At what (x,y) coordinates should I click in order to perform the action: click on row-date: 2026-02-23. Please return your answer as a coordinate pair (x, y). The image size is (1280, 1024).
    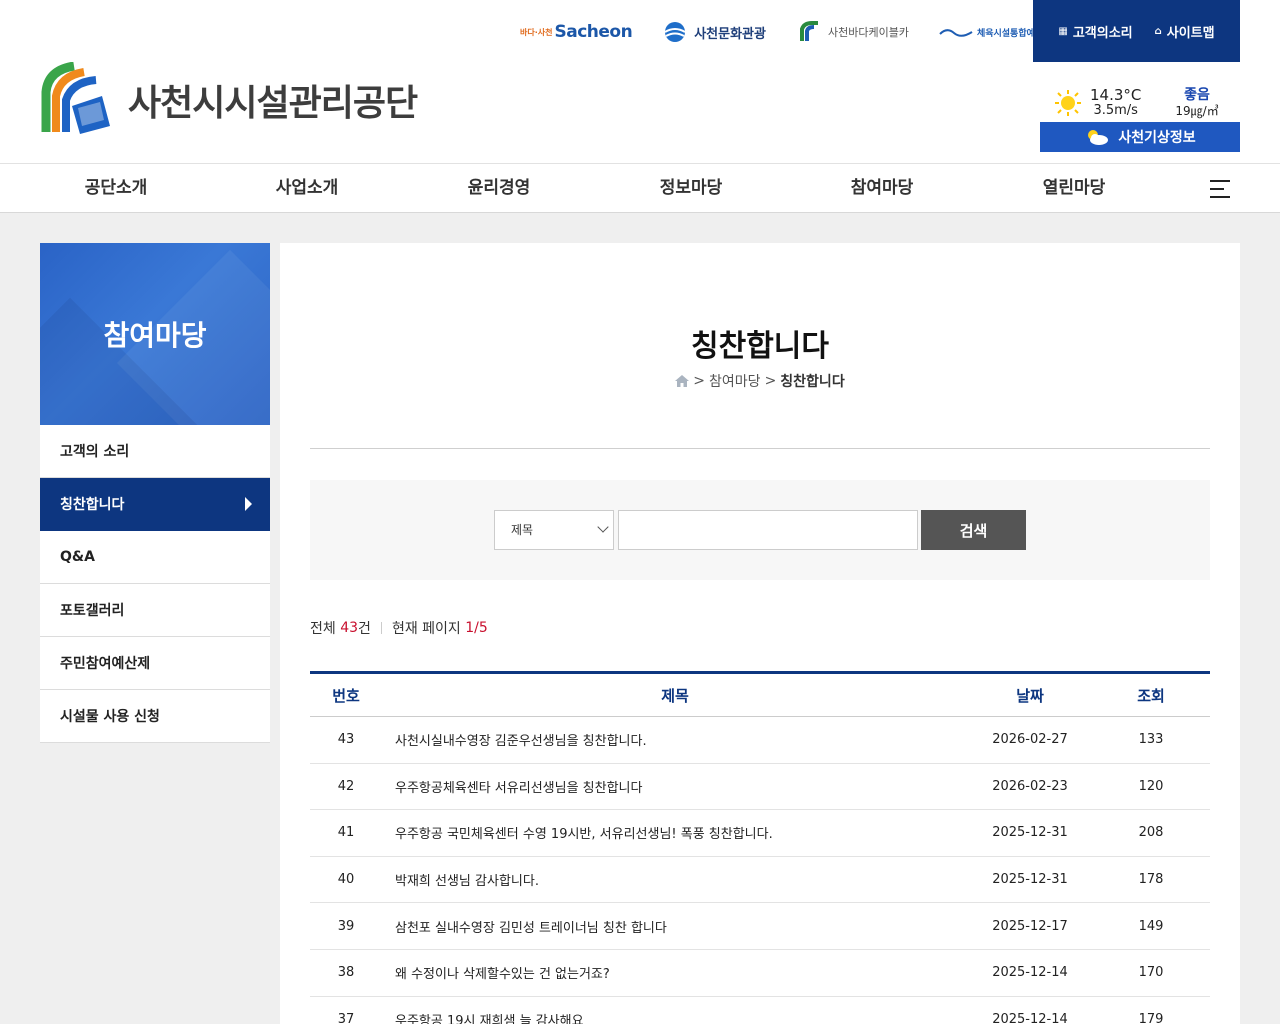
    Looking at the image, I should click on (1030, 786).